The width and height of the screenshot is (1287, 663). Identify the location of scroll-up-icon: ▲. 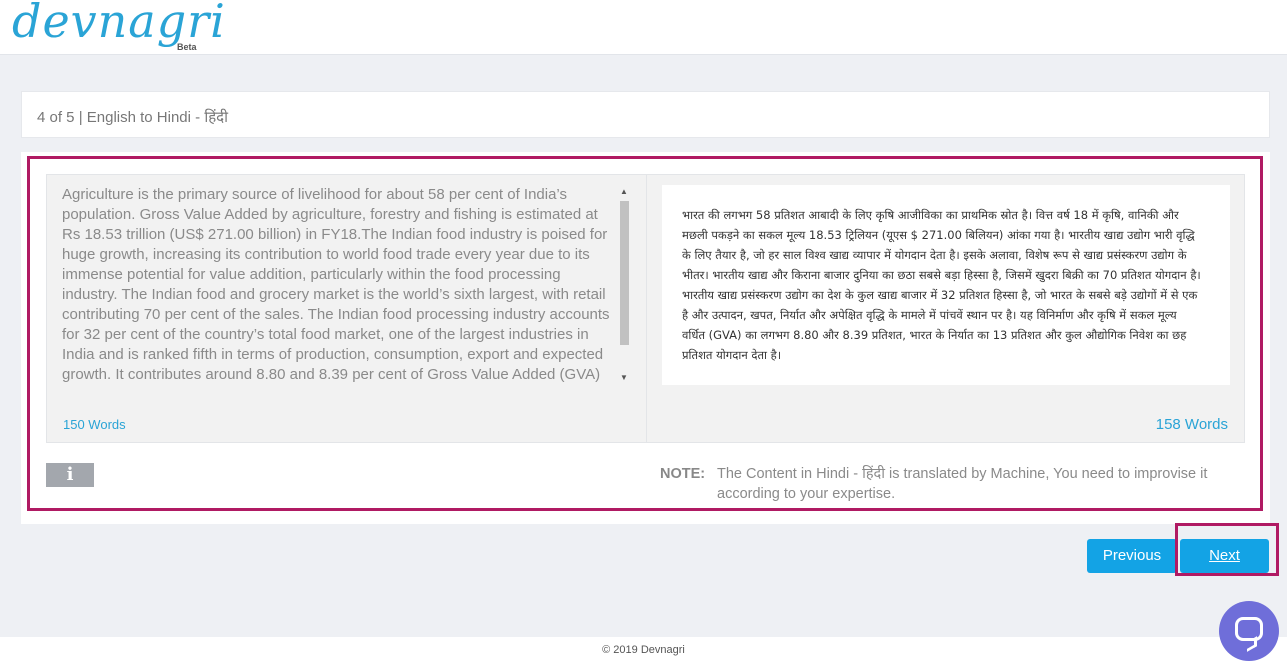
(624, 191).